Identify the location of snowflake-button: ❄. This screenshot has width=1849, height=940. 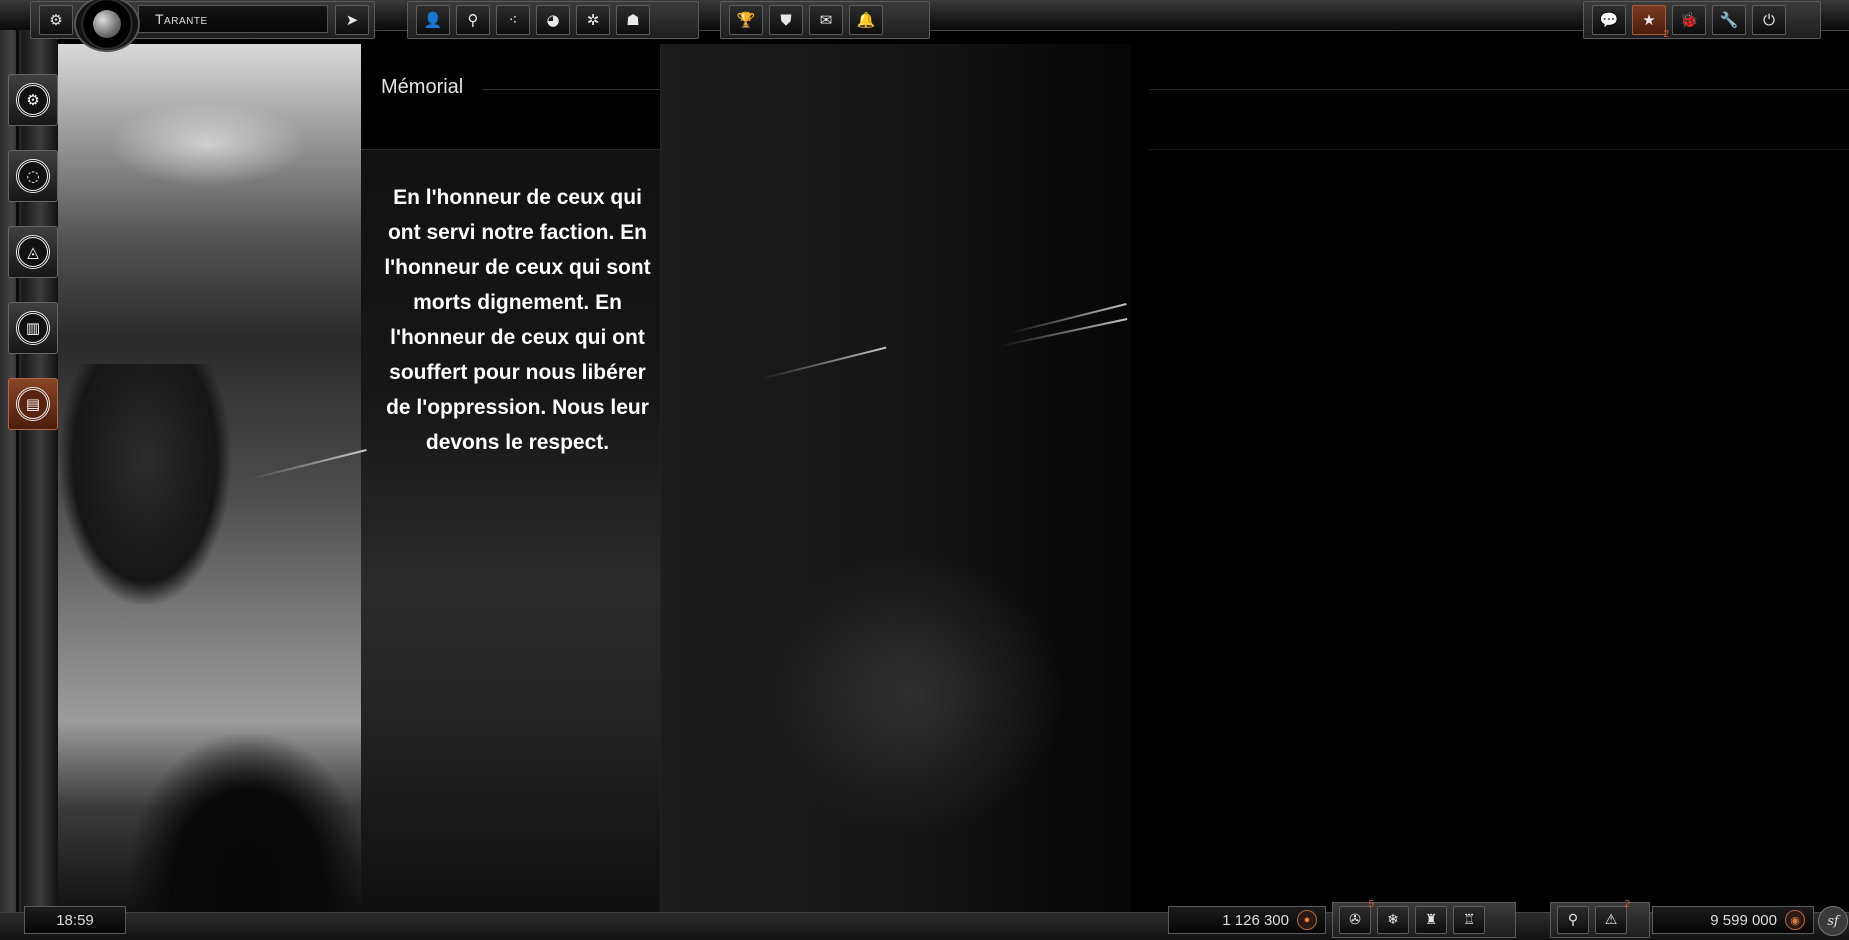
(1393, 920).